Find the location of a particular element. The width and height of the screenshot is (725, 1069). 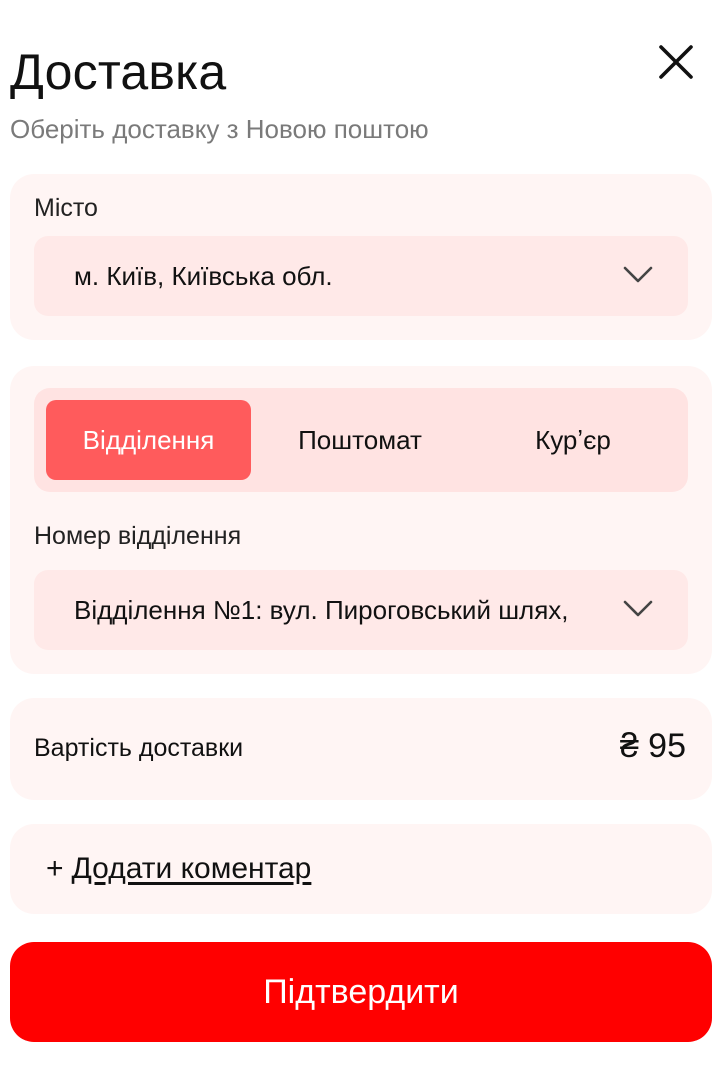

tab-courier: Курʼєр is located at coordinates (573, 440).